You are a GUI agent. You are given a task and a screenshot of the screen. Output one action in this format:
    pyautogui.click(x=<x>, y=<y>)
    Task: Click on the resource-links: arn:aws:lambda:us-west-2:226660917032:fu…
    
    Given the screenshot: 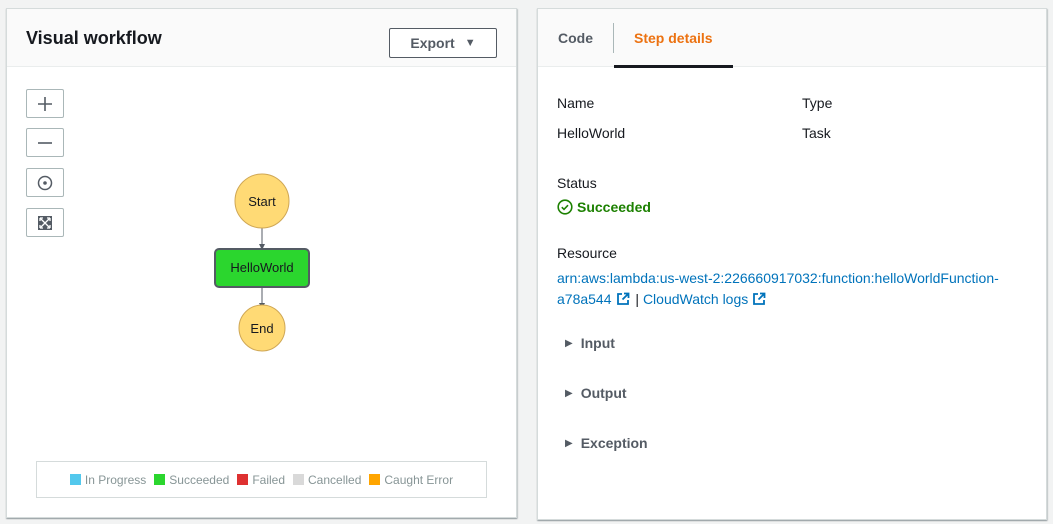 What is the action you would take?
    pyautogui.click(x=792, y=289)
    